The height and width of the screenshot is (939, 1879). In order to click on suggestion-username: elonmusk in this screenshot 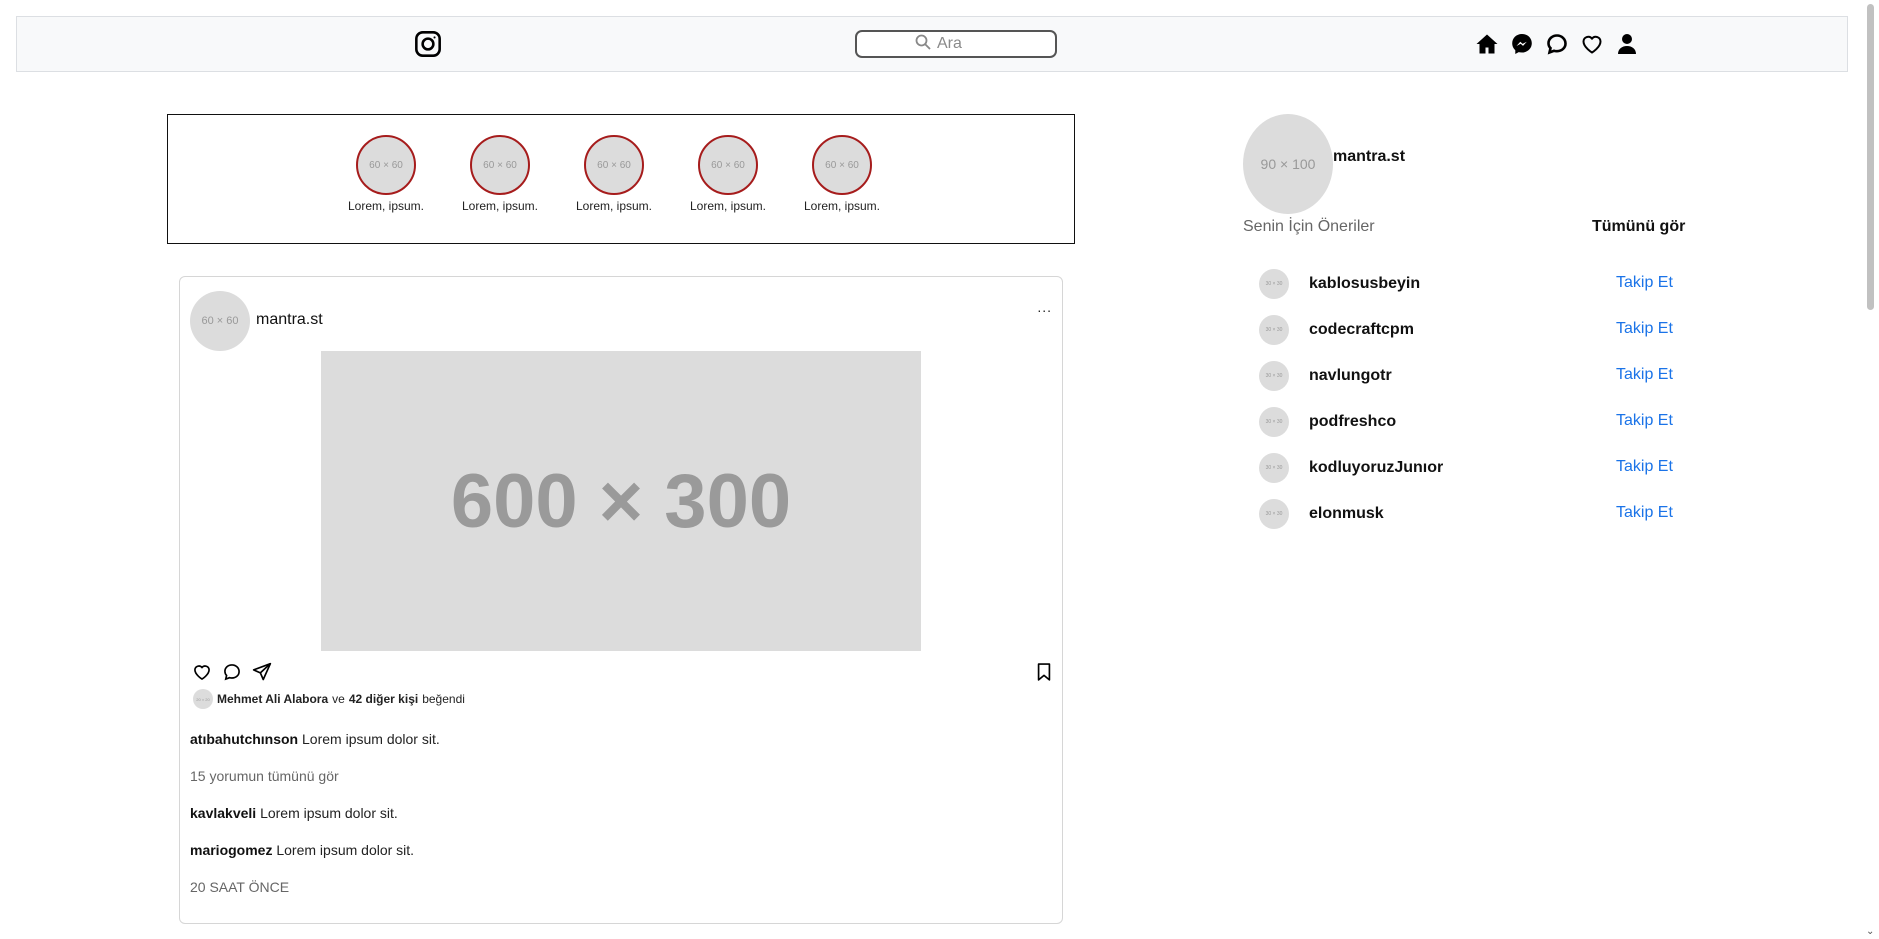, I will do `click(1346, 514)`.